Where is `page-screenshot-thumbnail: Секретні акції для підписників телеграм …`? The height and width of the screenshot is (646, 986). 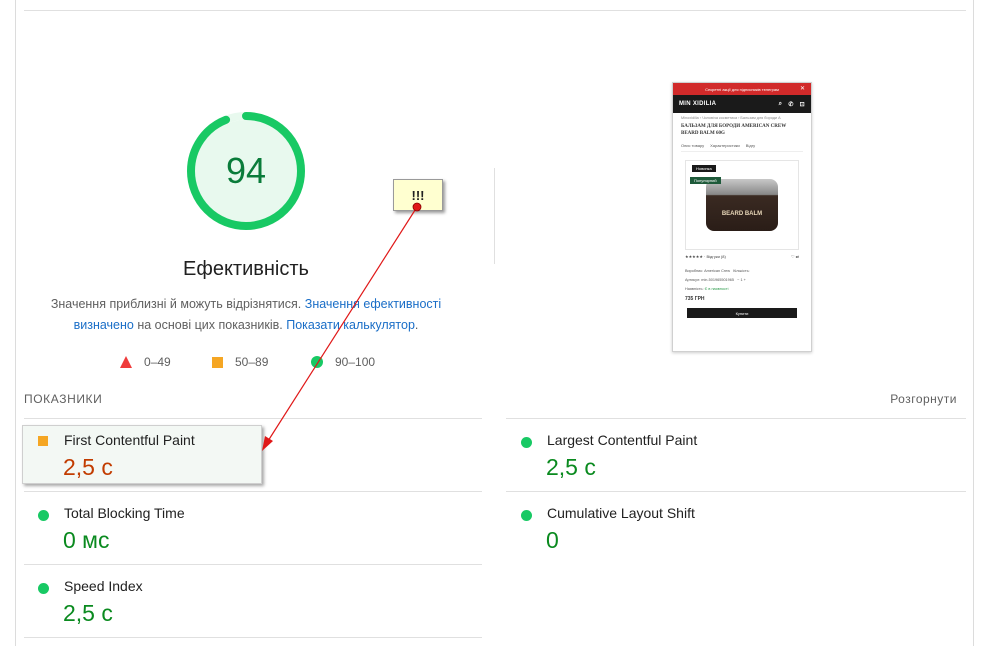 page-screenshot-thumbnail: Секретні акції для підписників телеграм … is located at coordinates (742, 217).